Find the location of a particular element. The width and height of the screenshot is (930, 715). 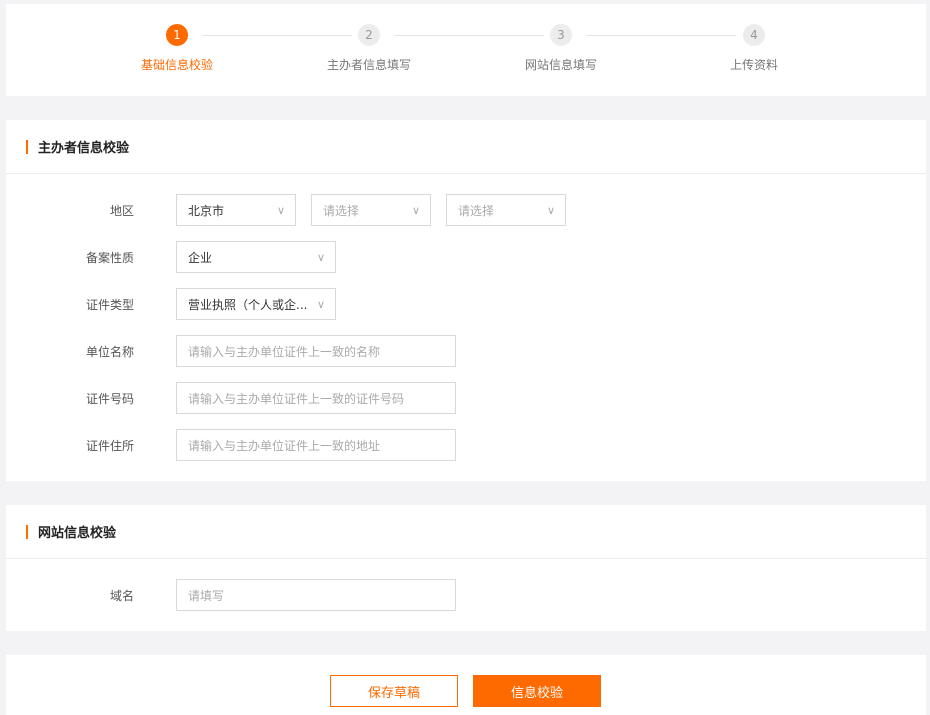

unit-row: 单位名称 请输入与主办单位证件上一致的名称 is located at coordinates (238, 351).